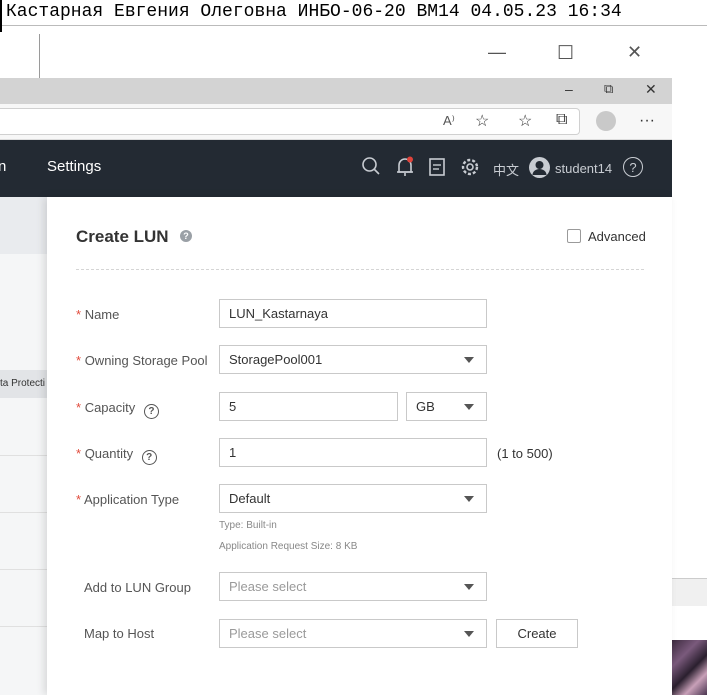 This screenshot has width=707, height=695. Describe the element at coordinates (371, 168) in the screenshot. I see `search-icon` at that location.